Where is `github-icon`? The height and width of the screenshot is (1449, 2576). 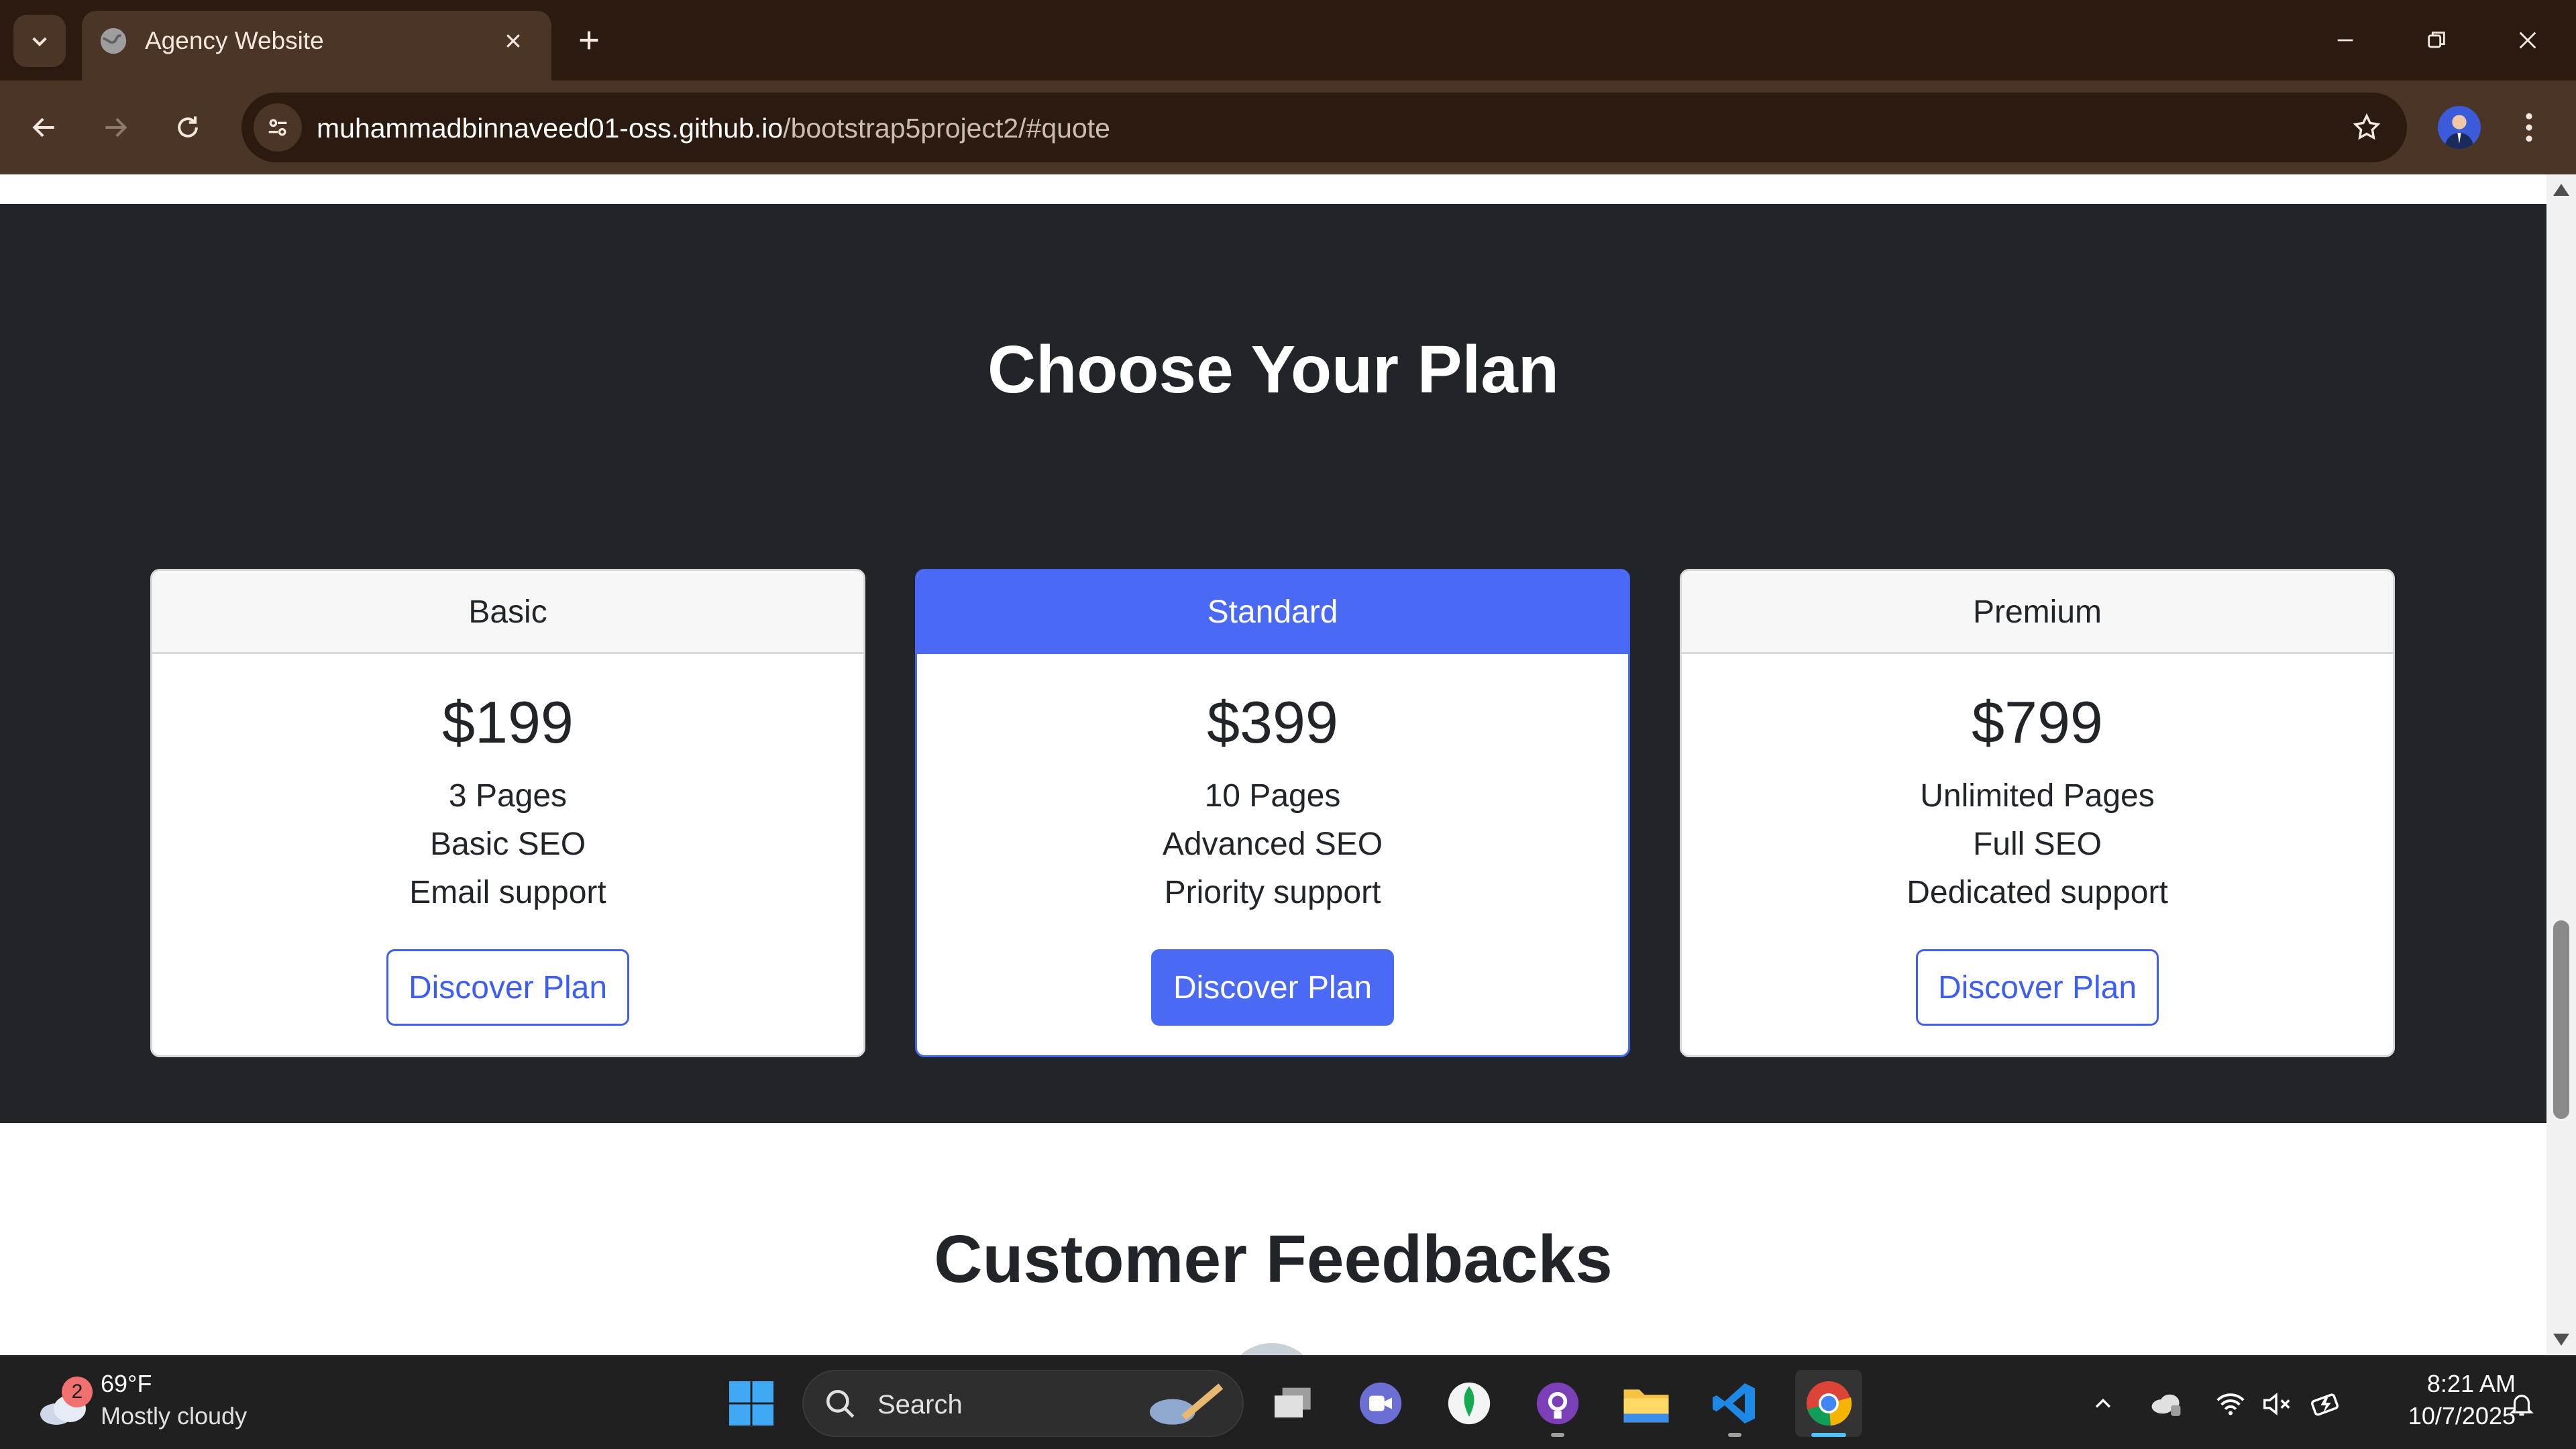
github-icon is located at coordinates (1557, 1403).